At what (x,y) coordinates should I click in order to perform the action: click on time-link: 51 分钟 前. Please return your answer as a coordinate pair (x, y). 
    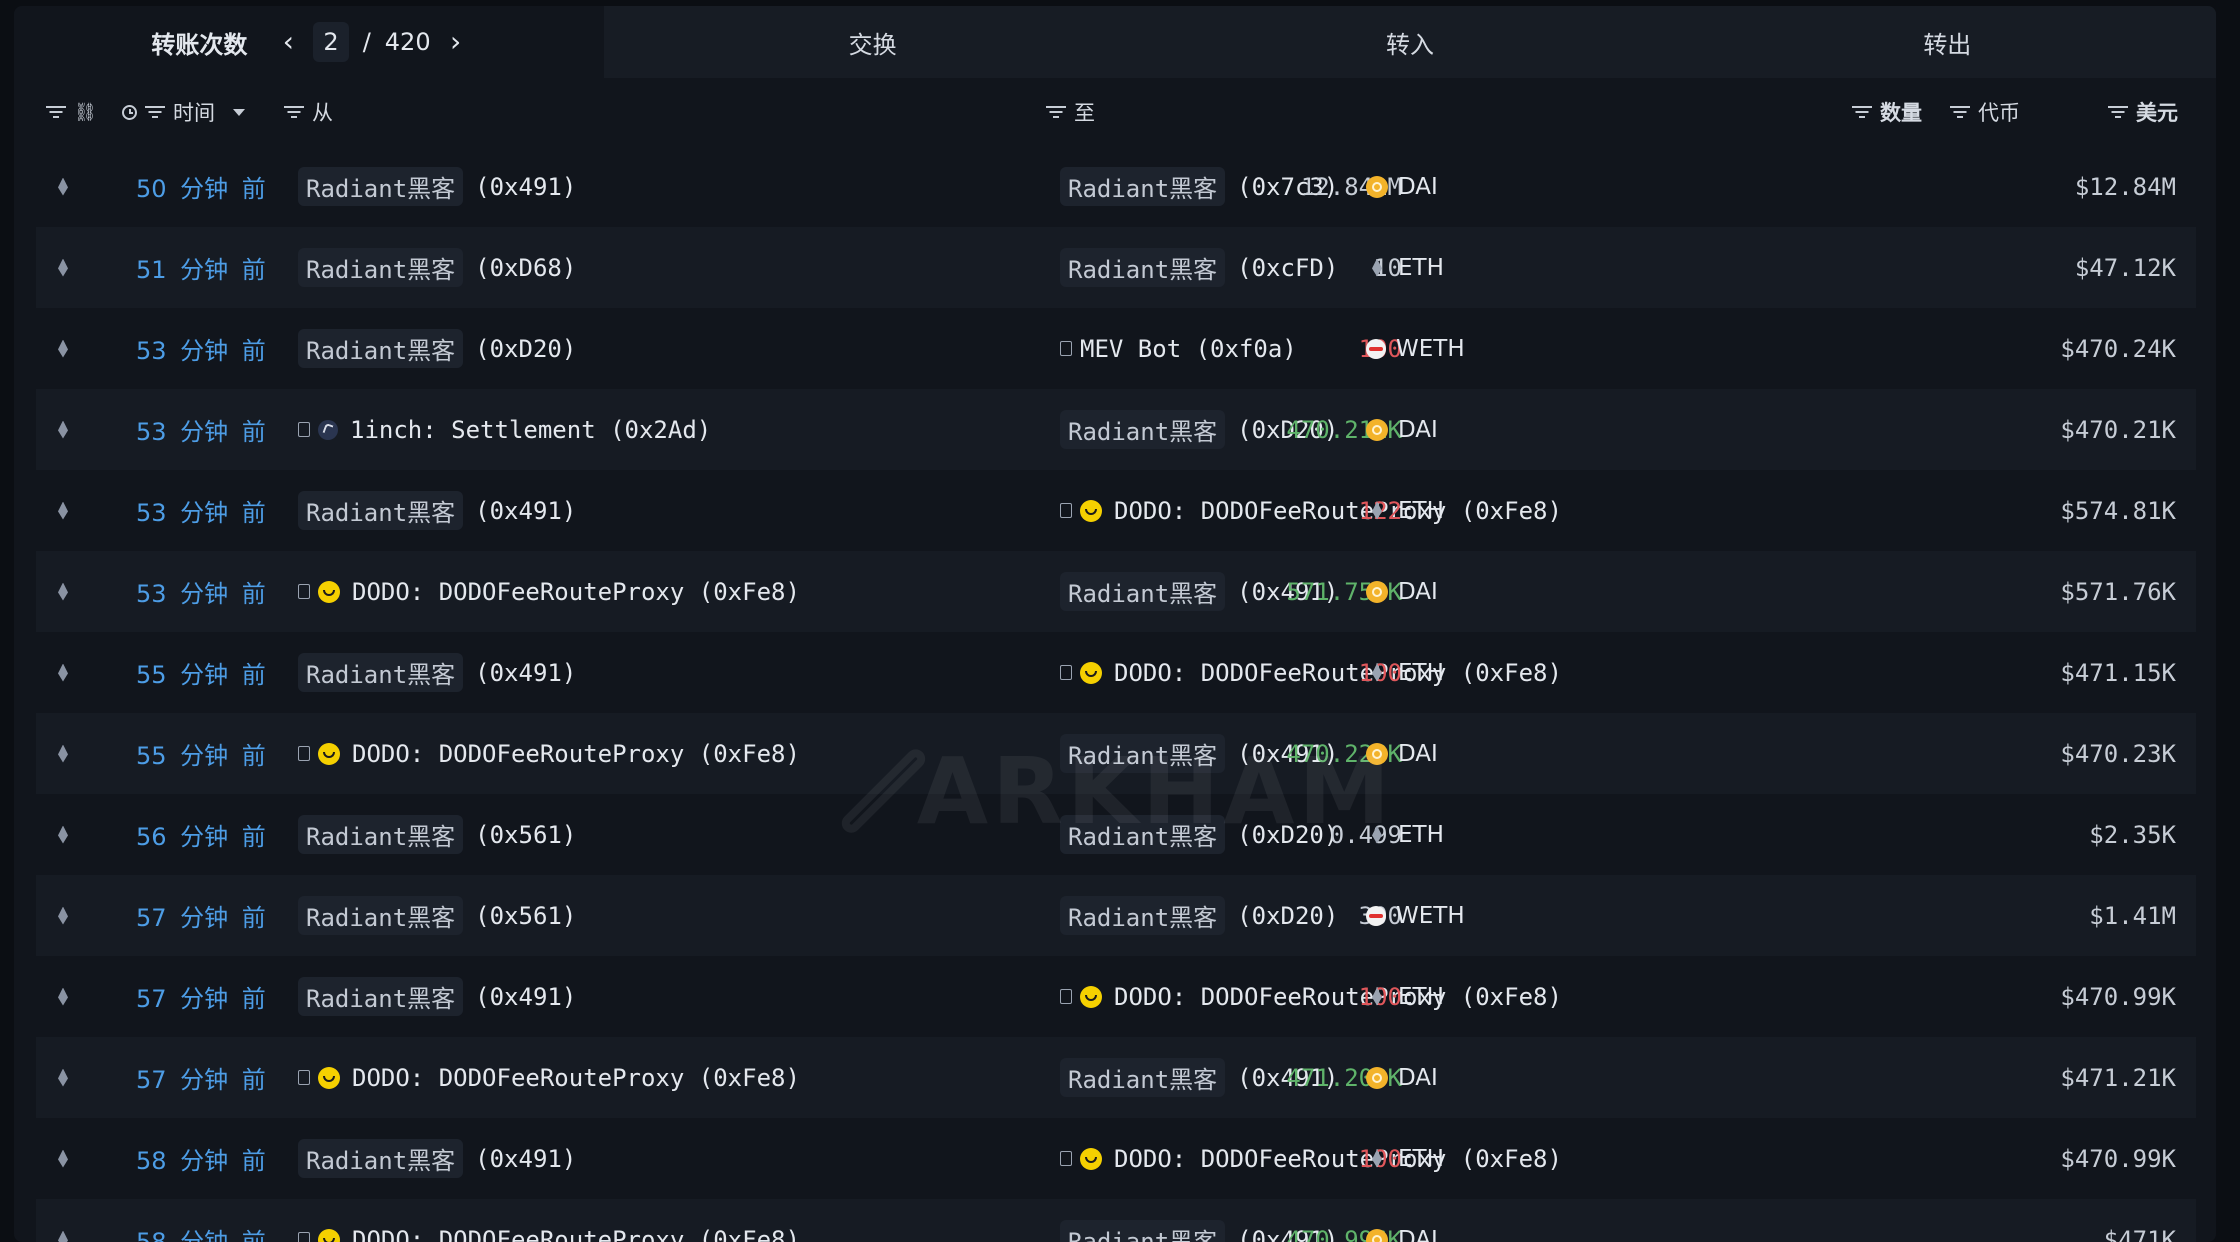
    Looking at the image, I should click on (201, 267).